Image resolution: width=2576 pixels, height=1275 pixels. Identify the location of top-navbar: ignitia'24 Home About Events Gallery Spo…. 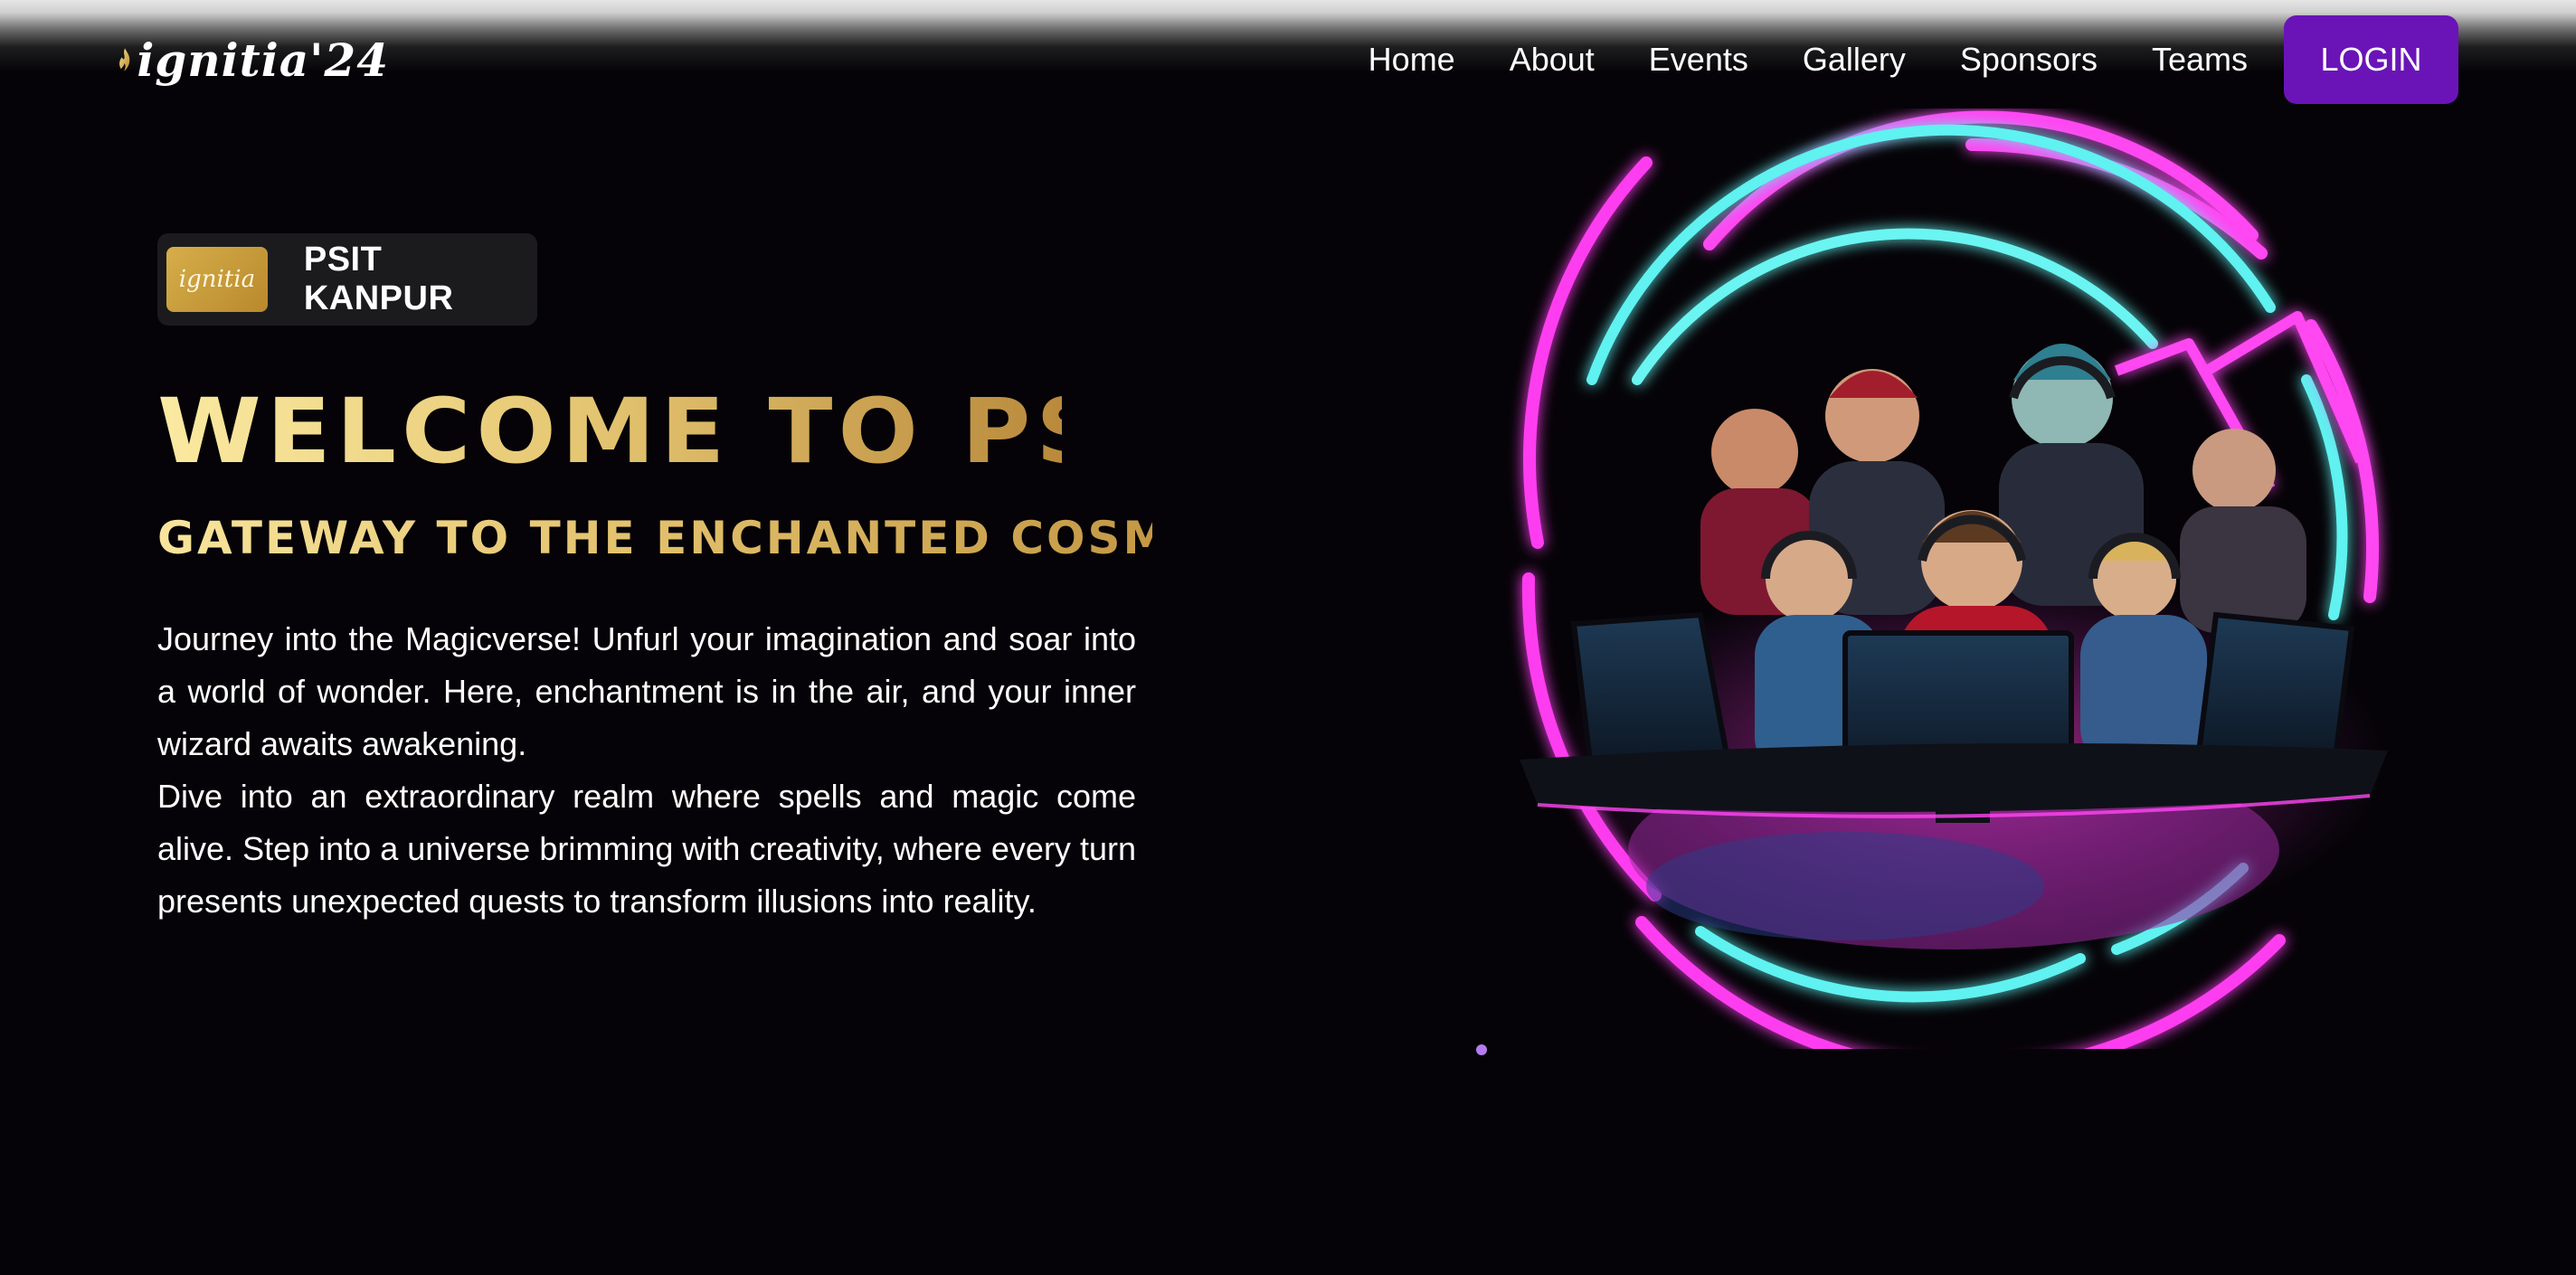
(1288, 64).